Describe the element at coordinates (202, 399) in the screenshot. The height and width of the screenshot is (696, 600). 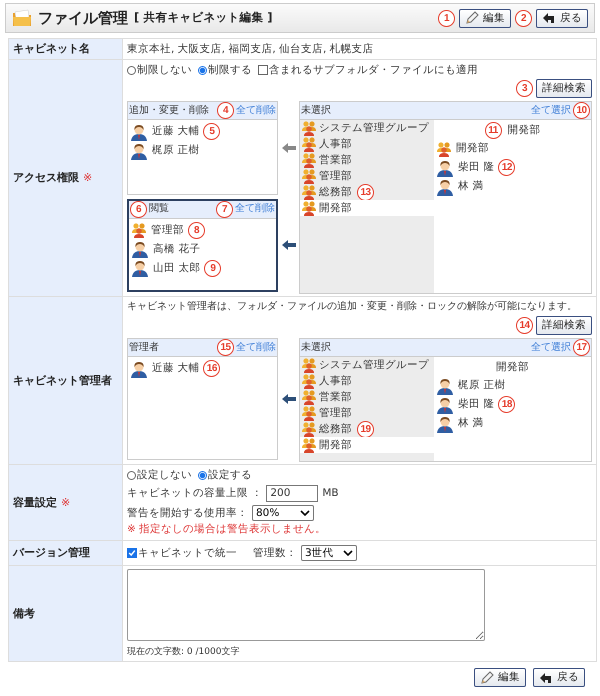
I see `member-list: 管理者 15 全て削除 近藤 大輔 16` at that location.